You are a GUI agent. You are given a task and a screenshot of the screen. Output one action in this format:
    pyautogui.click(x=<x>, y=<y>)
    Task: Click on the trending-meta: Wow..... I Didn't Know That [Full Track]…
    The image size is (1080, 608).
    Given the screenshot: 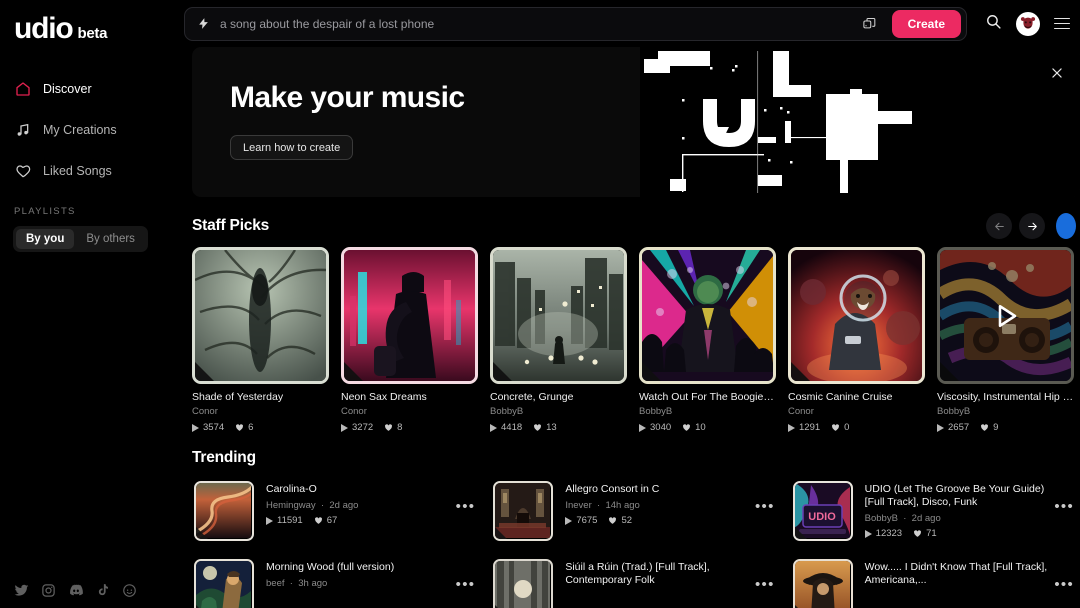 What is the action you would take?
    pyautogui.click(x=971, y=573)
    